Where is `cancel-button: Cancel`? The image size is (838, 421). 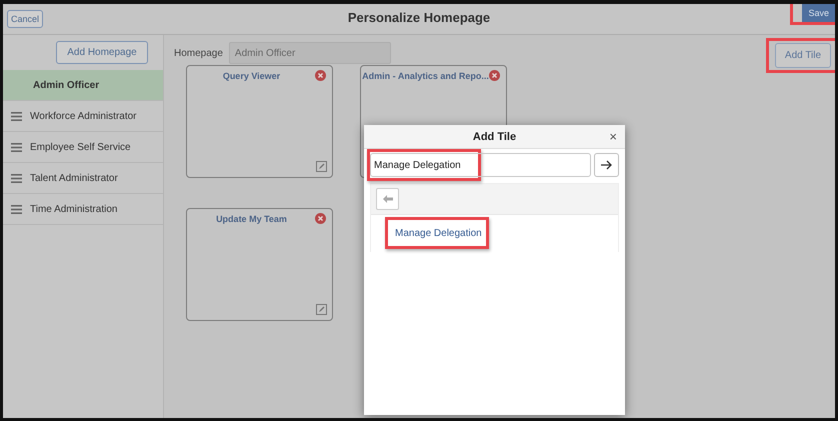 cancel-button: Cancel is located at coordinates (25, 19).